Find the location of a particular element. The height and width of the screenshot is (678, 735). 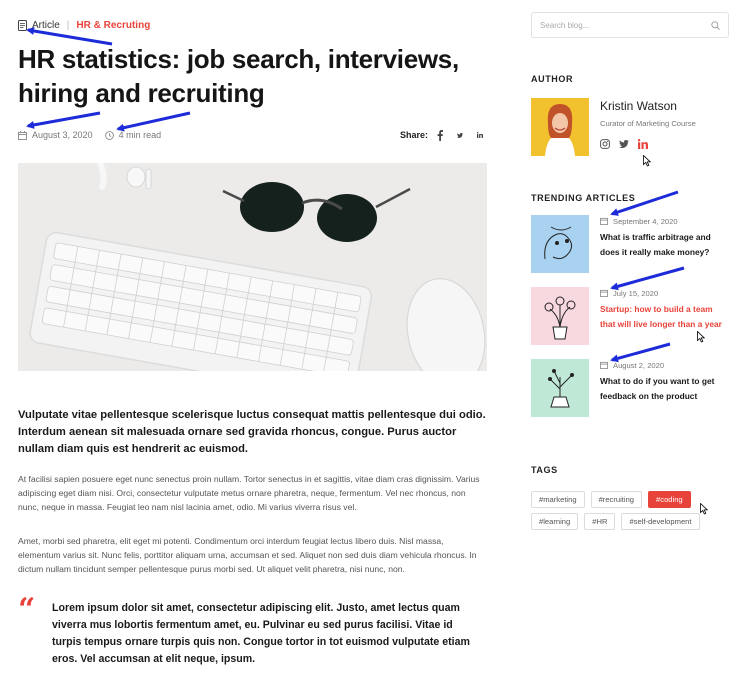

article-meta: August 3, 2020 4 min read Share: is located at coordinates (253, 135).